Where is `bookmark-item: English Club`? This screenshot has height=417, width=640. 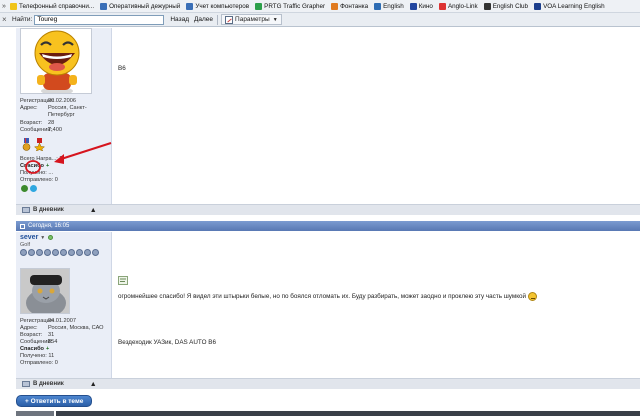 bookmark-item: English Club is located at coordinates (506, 6).